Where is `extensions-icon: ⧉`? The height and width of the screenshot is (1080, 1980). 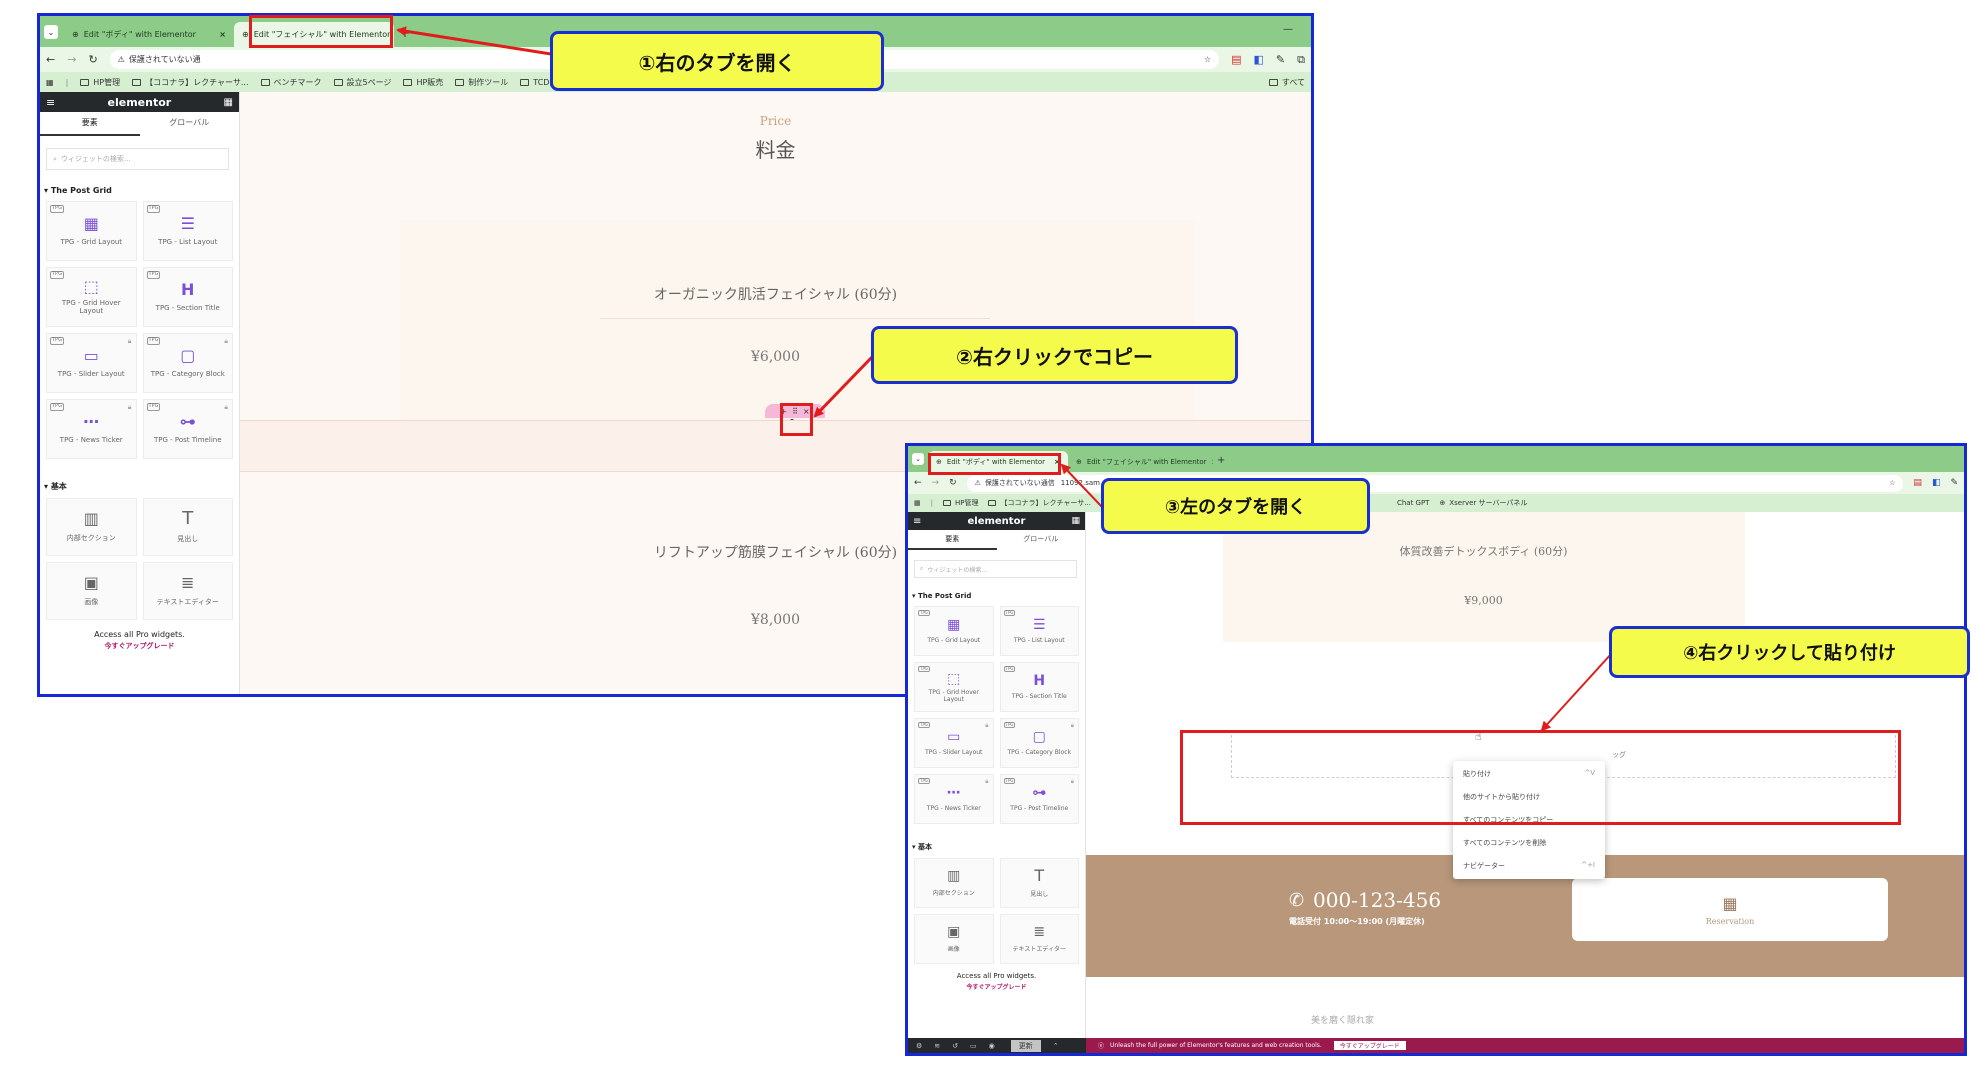
extensions-icon: ⧉ is located at coordinates (1301, 60).